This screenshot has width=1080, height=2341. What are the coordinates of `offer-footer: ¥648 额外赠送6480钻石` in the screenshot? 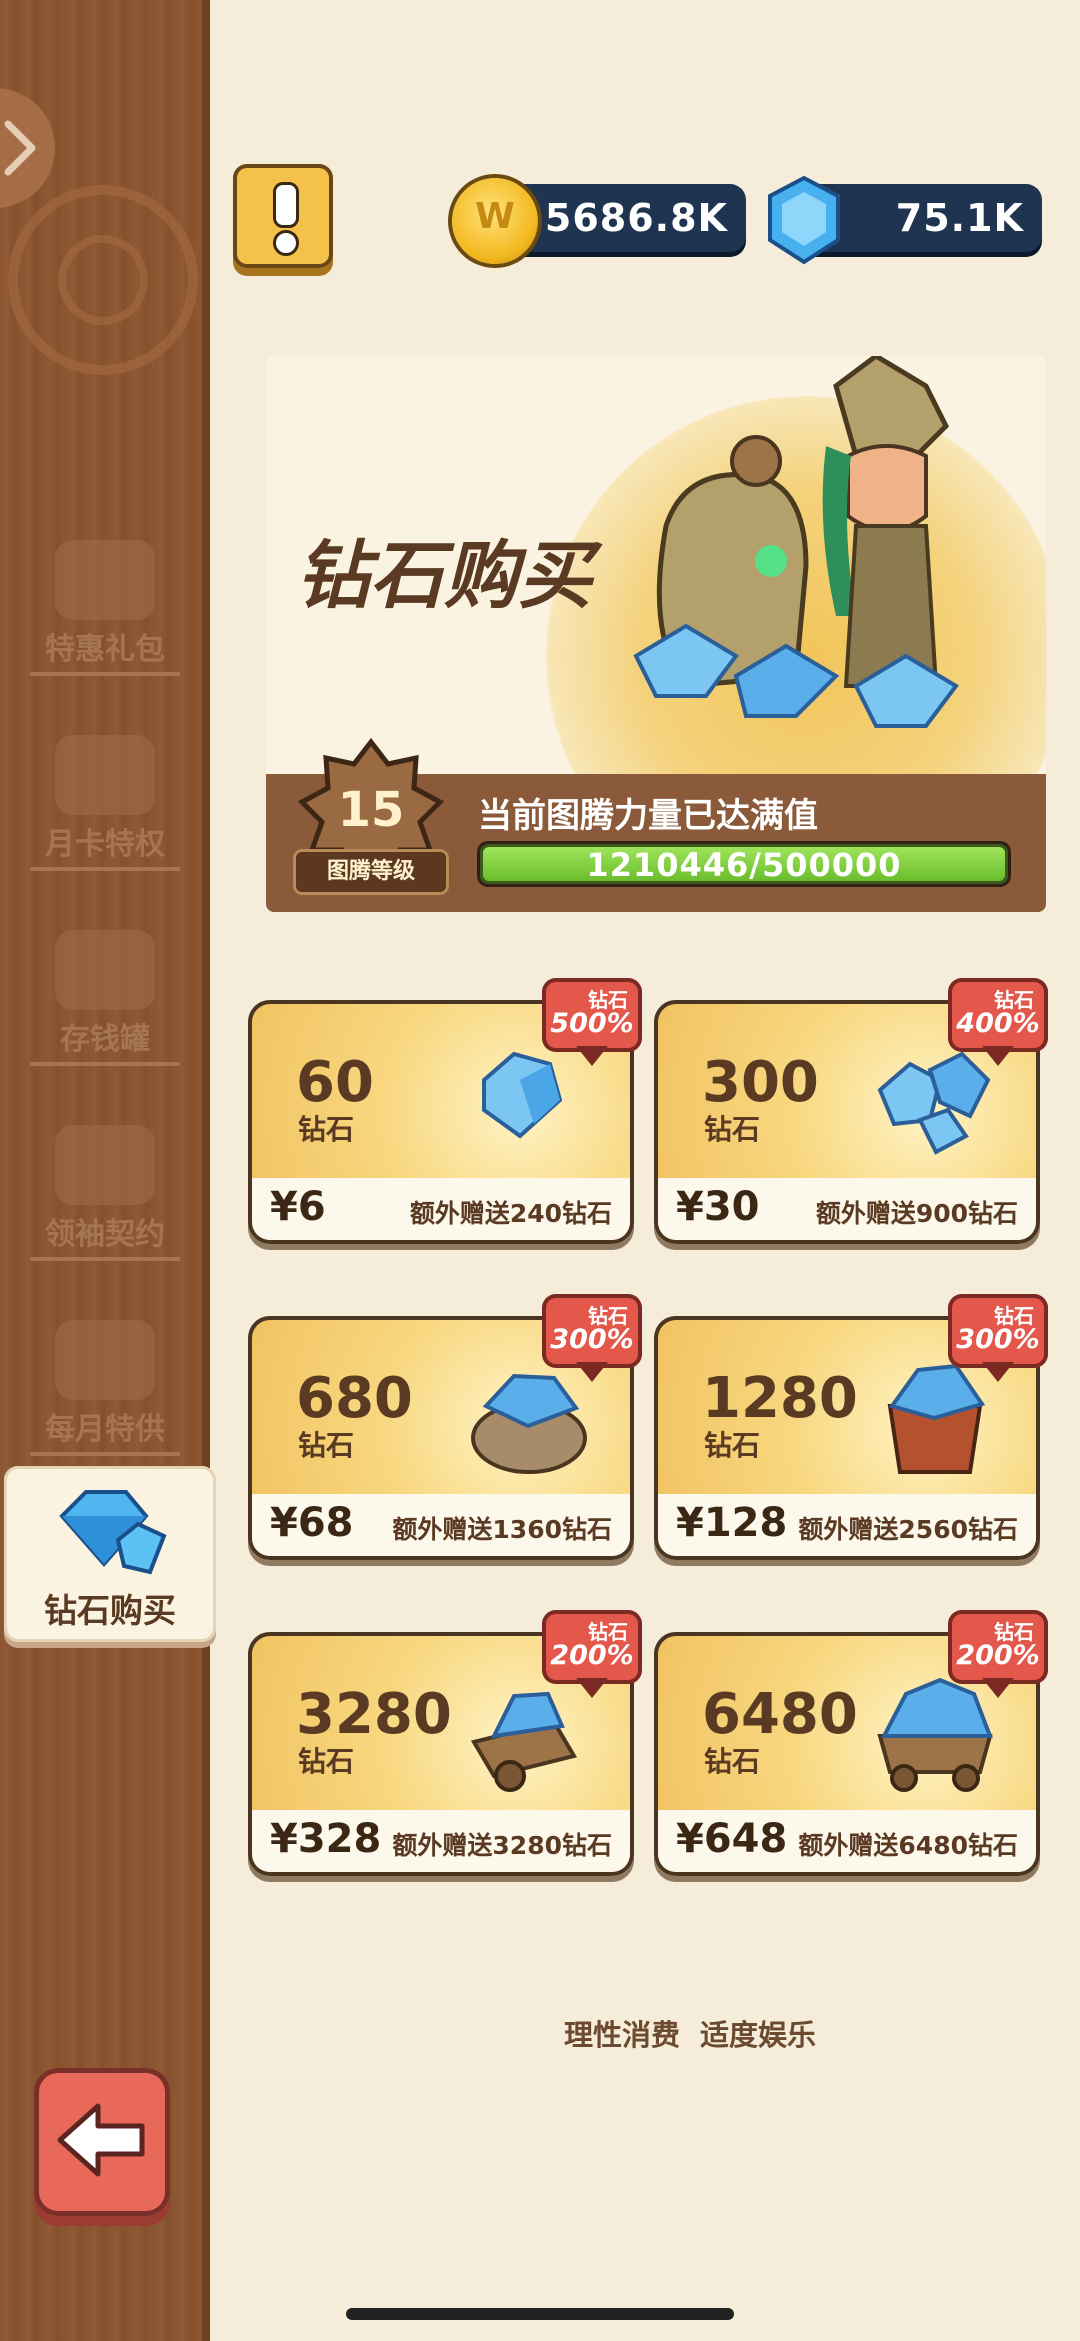 It's located at (847, 1841).